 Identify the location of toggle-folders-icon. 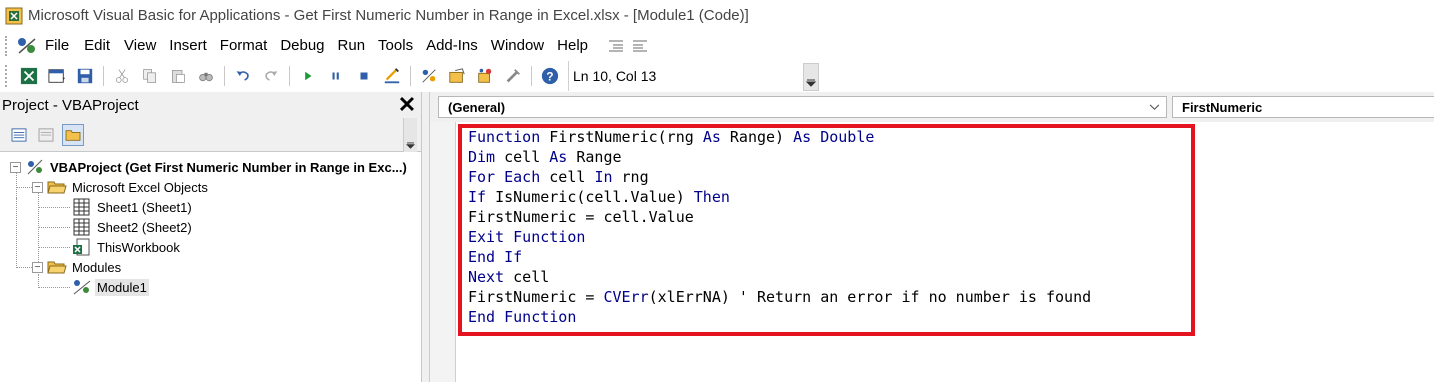
(73, 134).